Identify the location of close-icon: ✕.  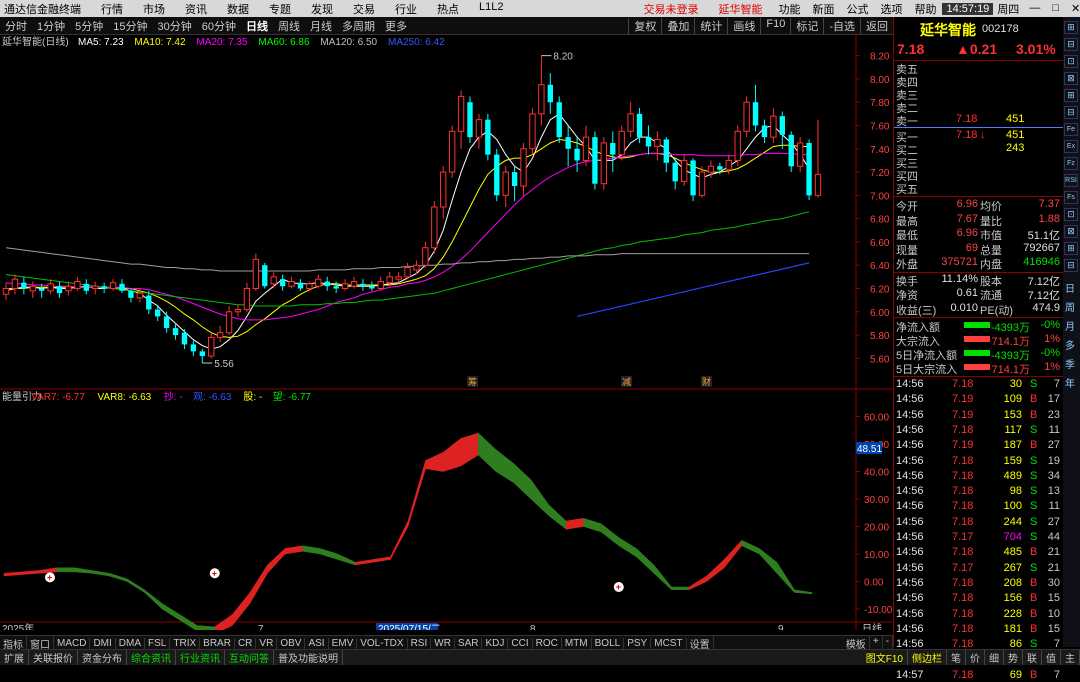
(1072, 8).